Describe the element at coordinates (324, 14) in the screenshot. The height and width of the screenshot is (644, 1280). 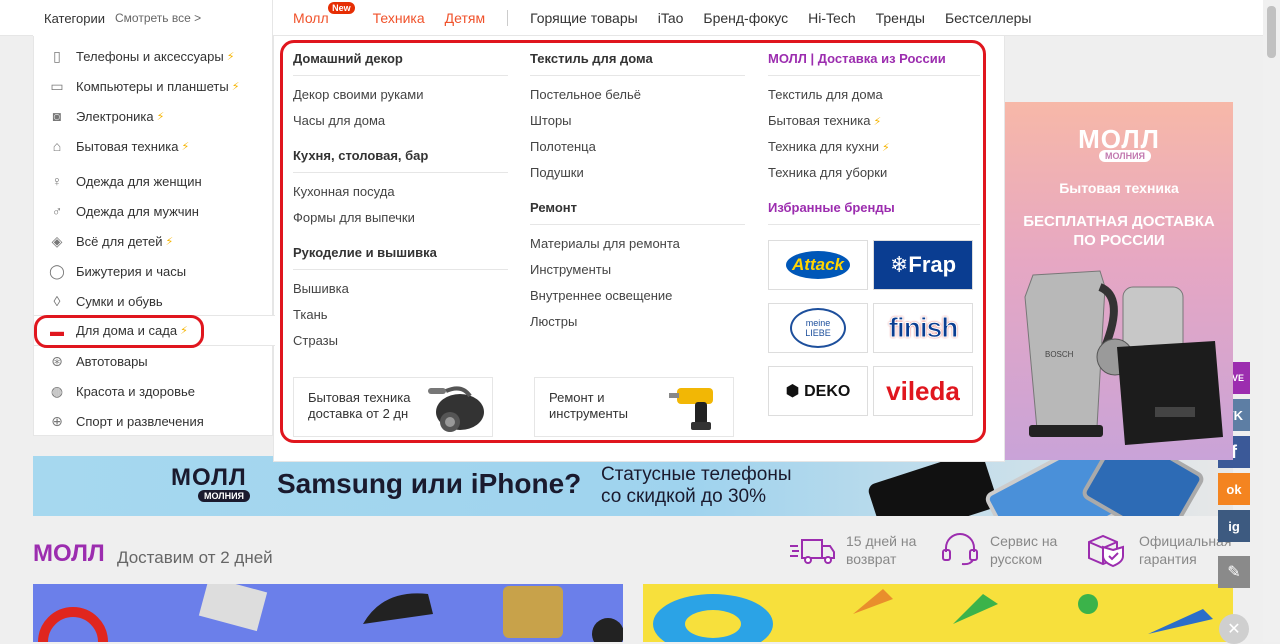
I see `nav-mall: Молл New` at that location.